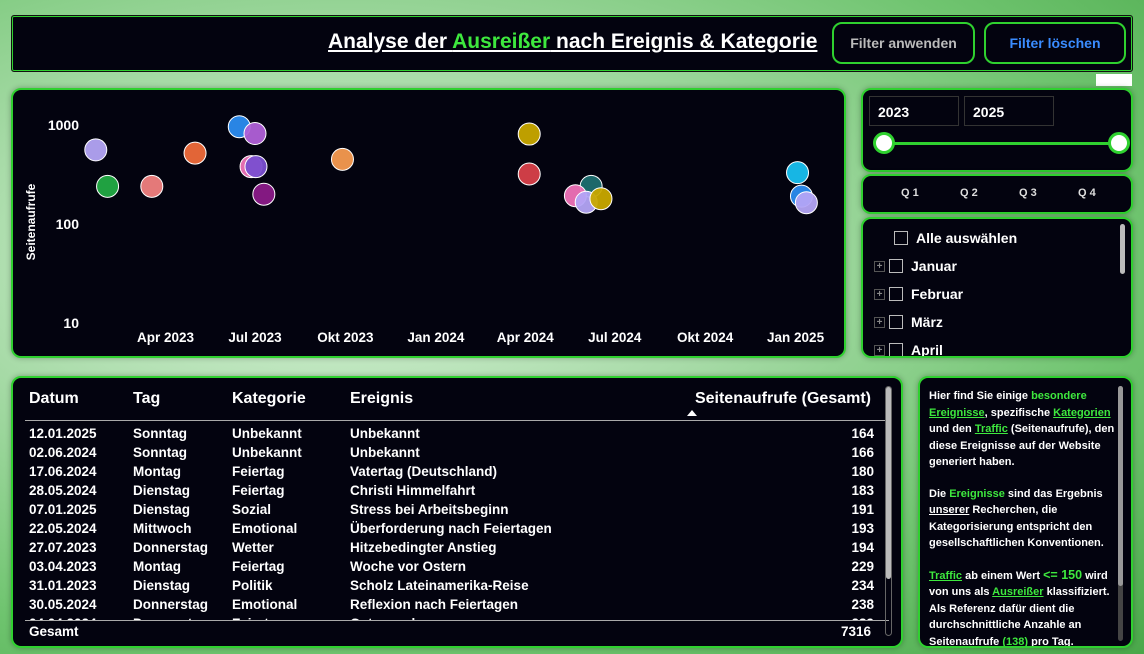  Describe the element at coordinates (1009, 111) in the screenshot. I see `year-to-field: 2025` at that location.